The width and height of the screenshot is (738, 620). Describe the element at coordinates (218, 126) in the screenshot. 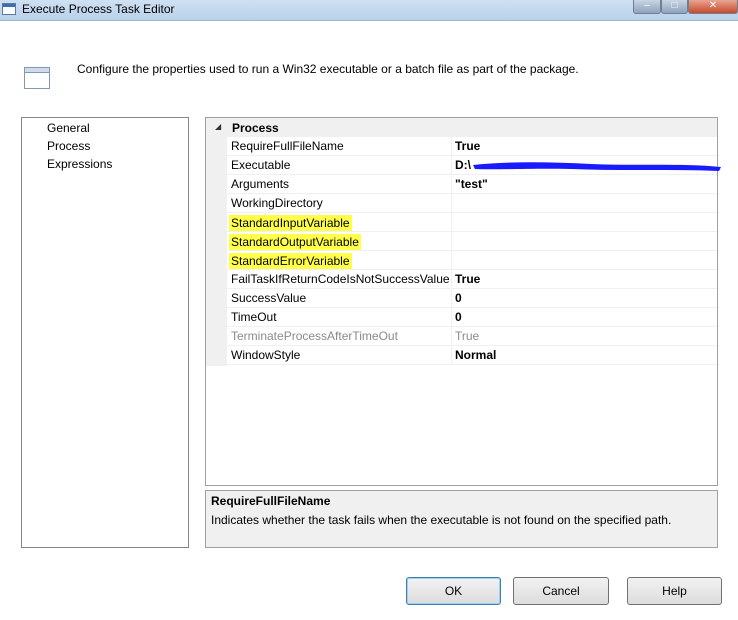

I see `collapse-arrow-icon: ◢` at that location.